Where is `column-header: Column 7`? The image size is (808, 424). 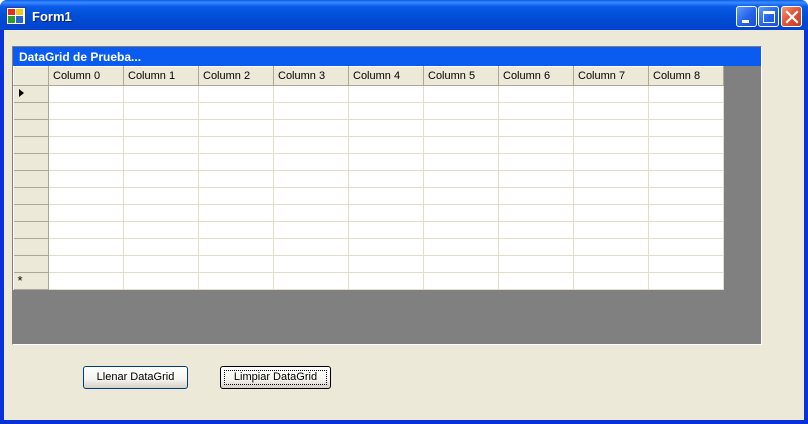 column-header: Column 7 is located at coordinates (611, 76).